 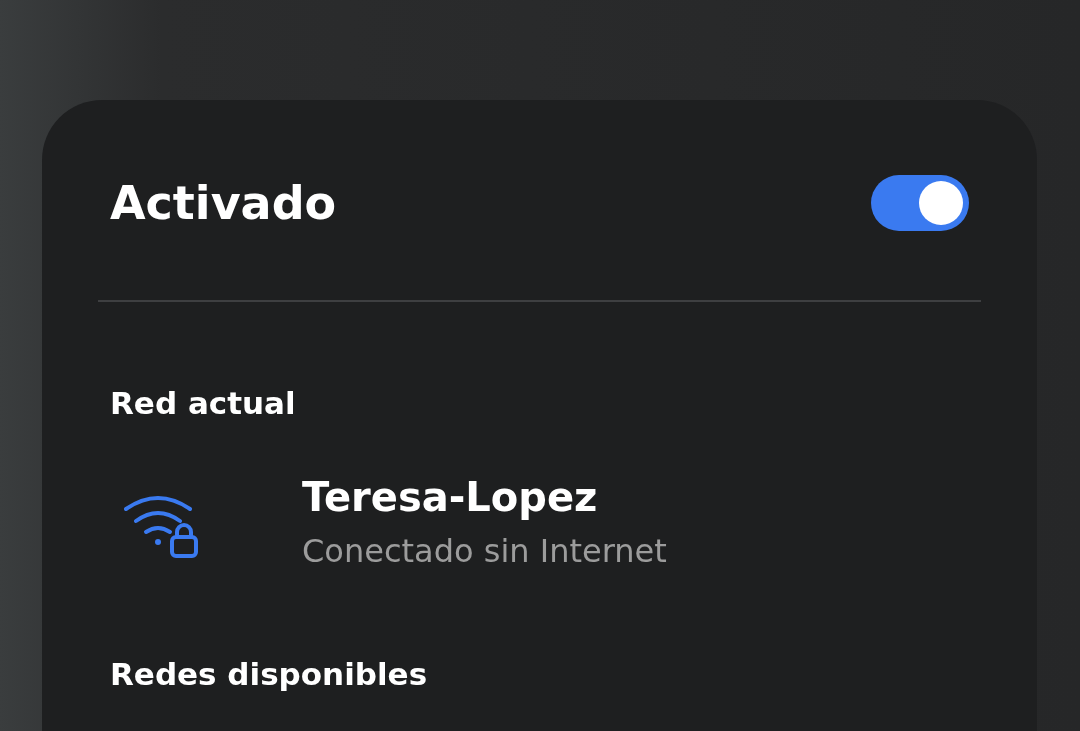 I want to click on network-name: Teresa-Lopez, so click(x=450, y=497).